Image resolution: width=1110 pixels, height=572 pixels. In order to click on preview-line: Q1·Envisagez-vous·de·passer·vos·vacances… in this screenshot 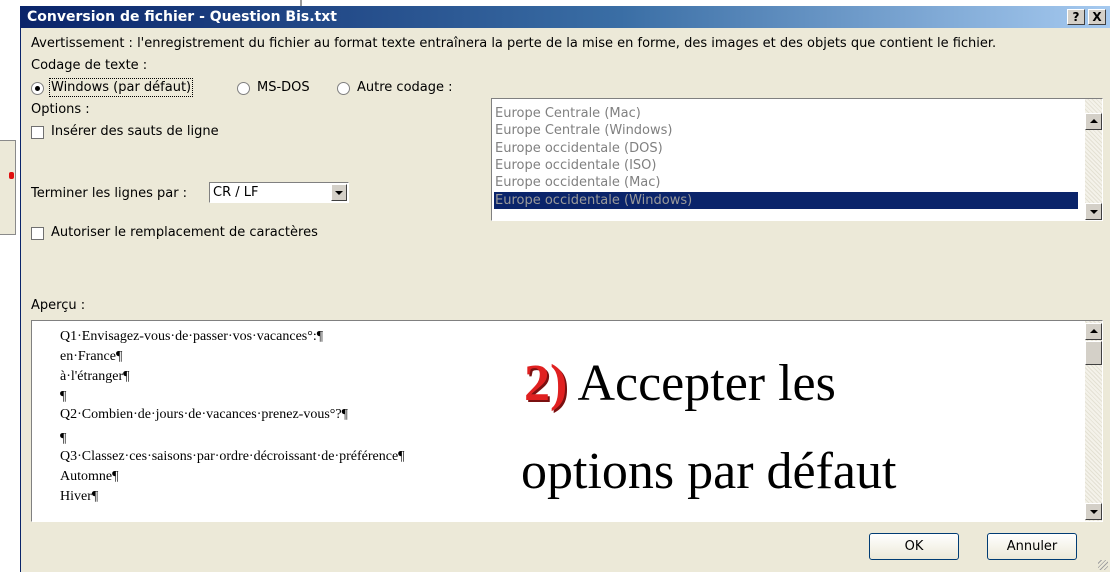, I will do `click(192, 336)`.